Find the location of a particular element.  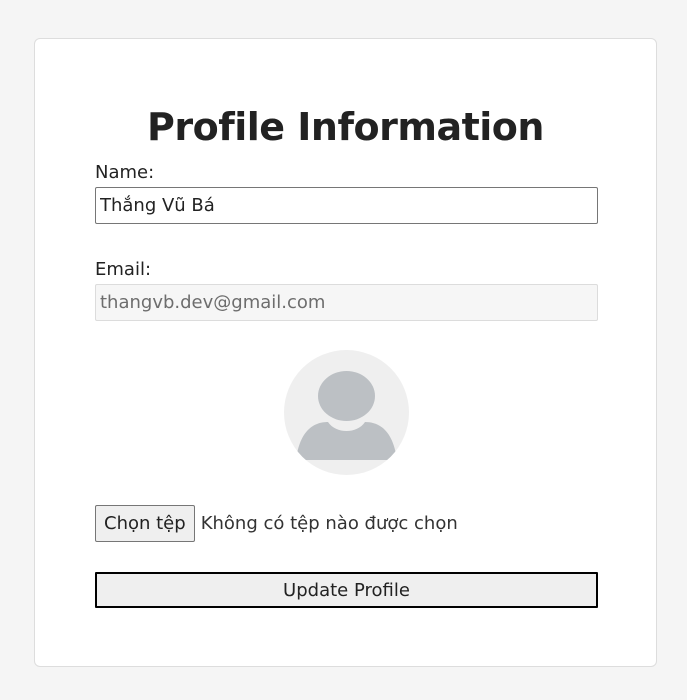

avatar is located at coordinates (346, 412).